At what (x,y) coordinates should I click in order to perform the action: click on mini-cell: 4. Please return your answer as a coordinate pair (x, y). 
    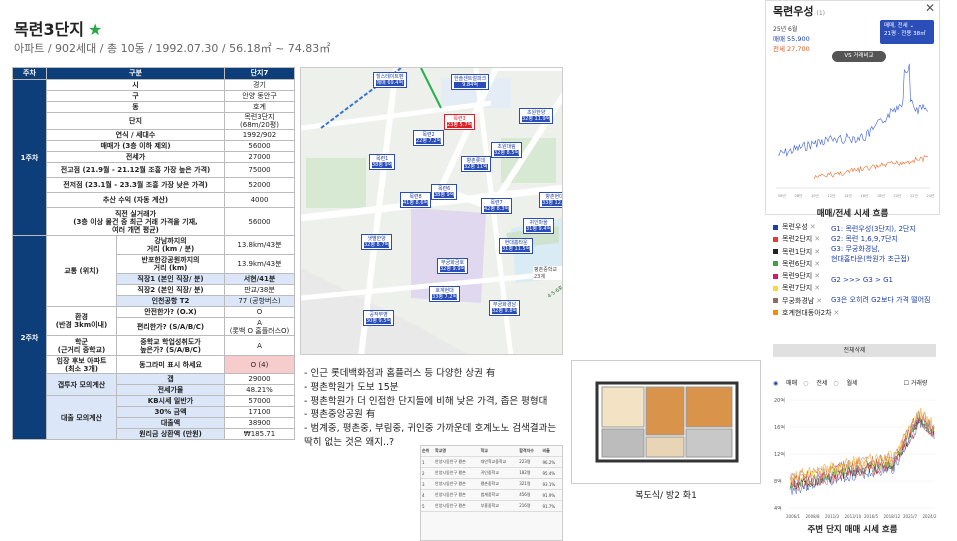
    Looking at the image, I should click on (428, 495).